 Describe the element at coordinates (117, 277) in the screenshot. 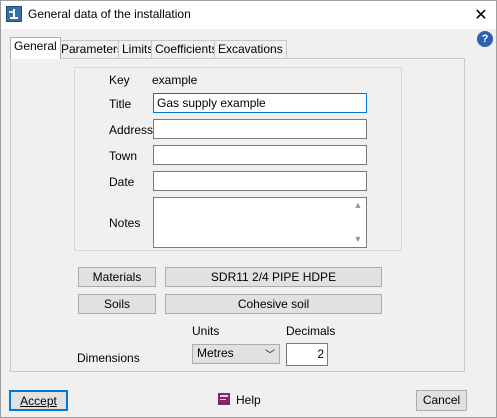

I see `materials-button: Materials` at that location.